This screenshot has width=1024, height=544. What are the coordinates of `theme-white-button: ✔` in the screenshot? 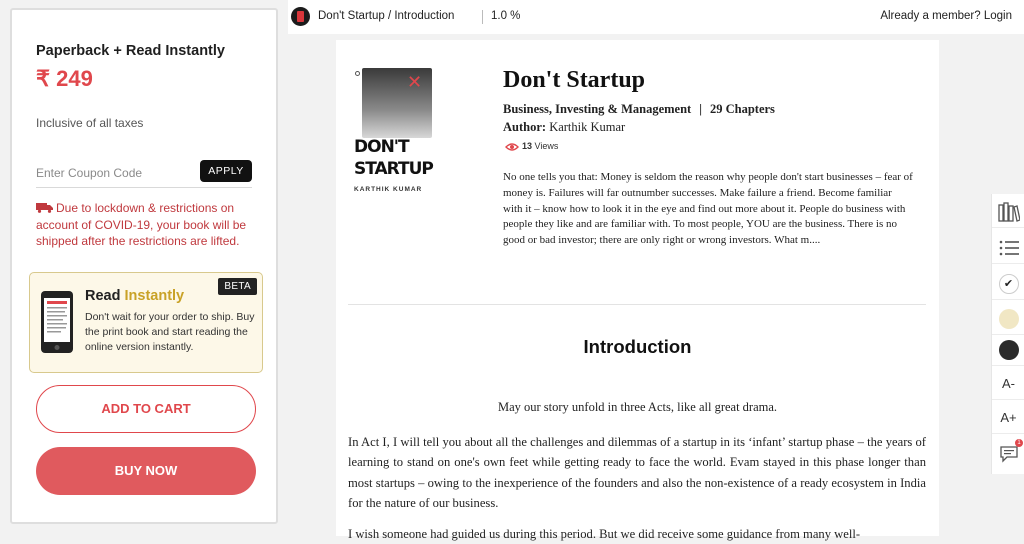 It's located at (1008, 284).